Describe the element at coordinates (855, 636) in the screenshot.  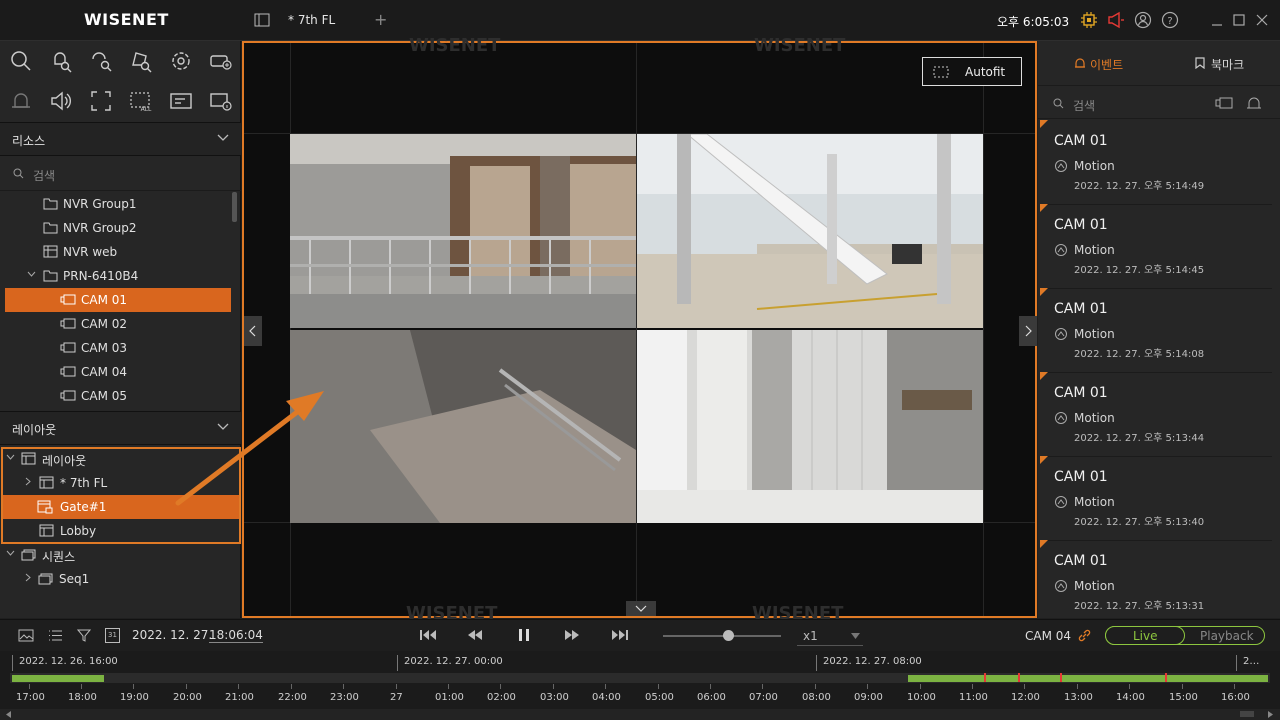
I see `dropdown-arrow-icon` at that location.